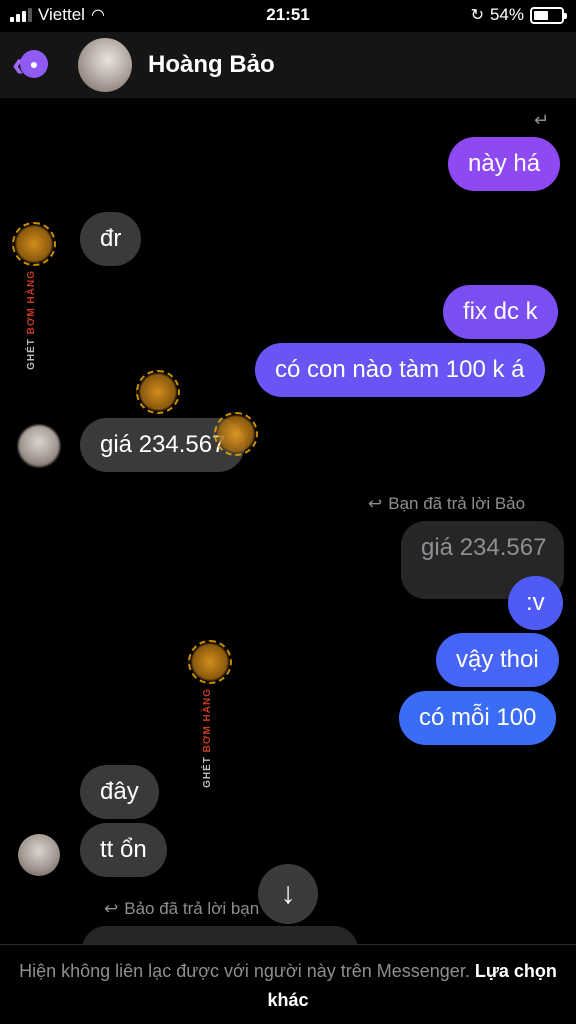  I want to click on message-bubble-in: đr, so click(111, 239).